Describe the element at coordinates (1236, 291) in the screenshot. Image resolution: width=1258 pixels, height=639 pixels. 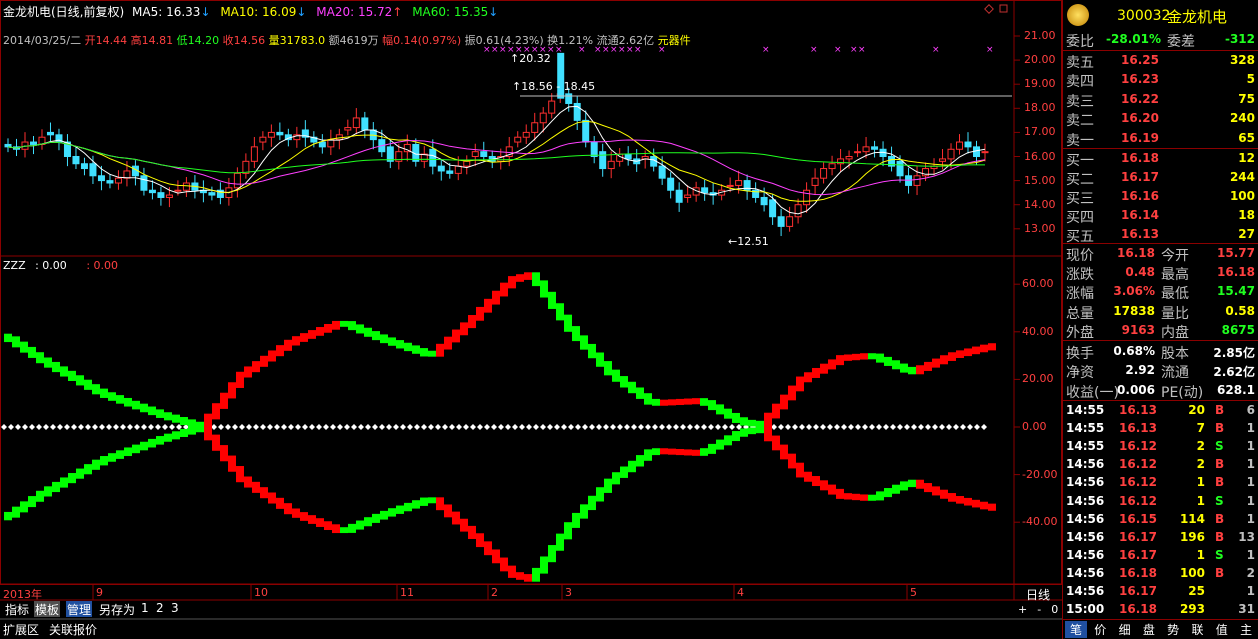
I see `stat-value: 15.47` at that location.